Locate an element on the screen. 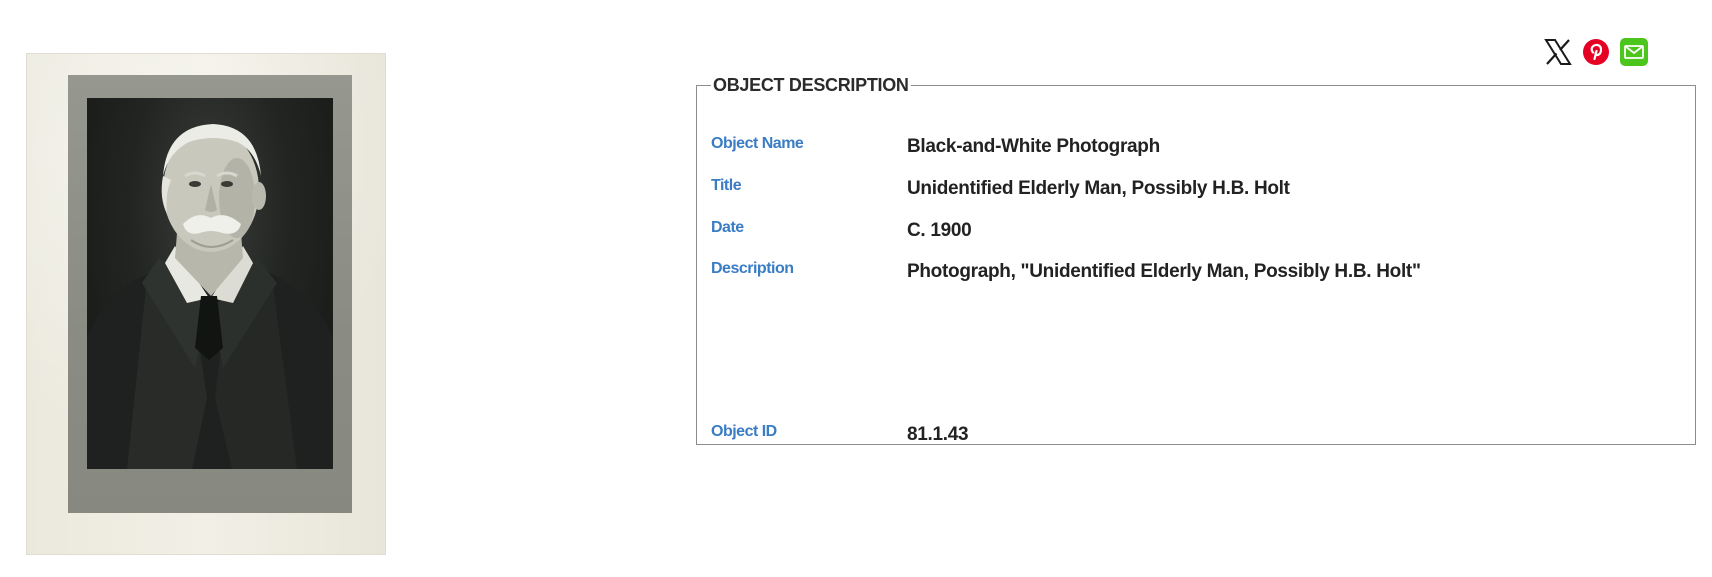  section-legend: OBJECT DESCRIPTION is located at coordinates (811, 85).